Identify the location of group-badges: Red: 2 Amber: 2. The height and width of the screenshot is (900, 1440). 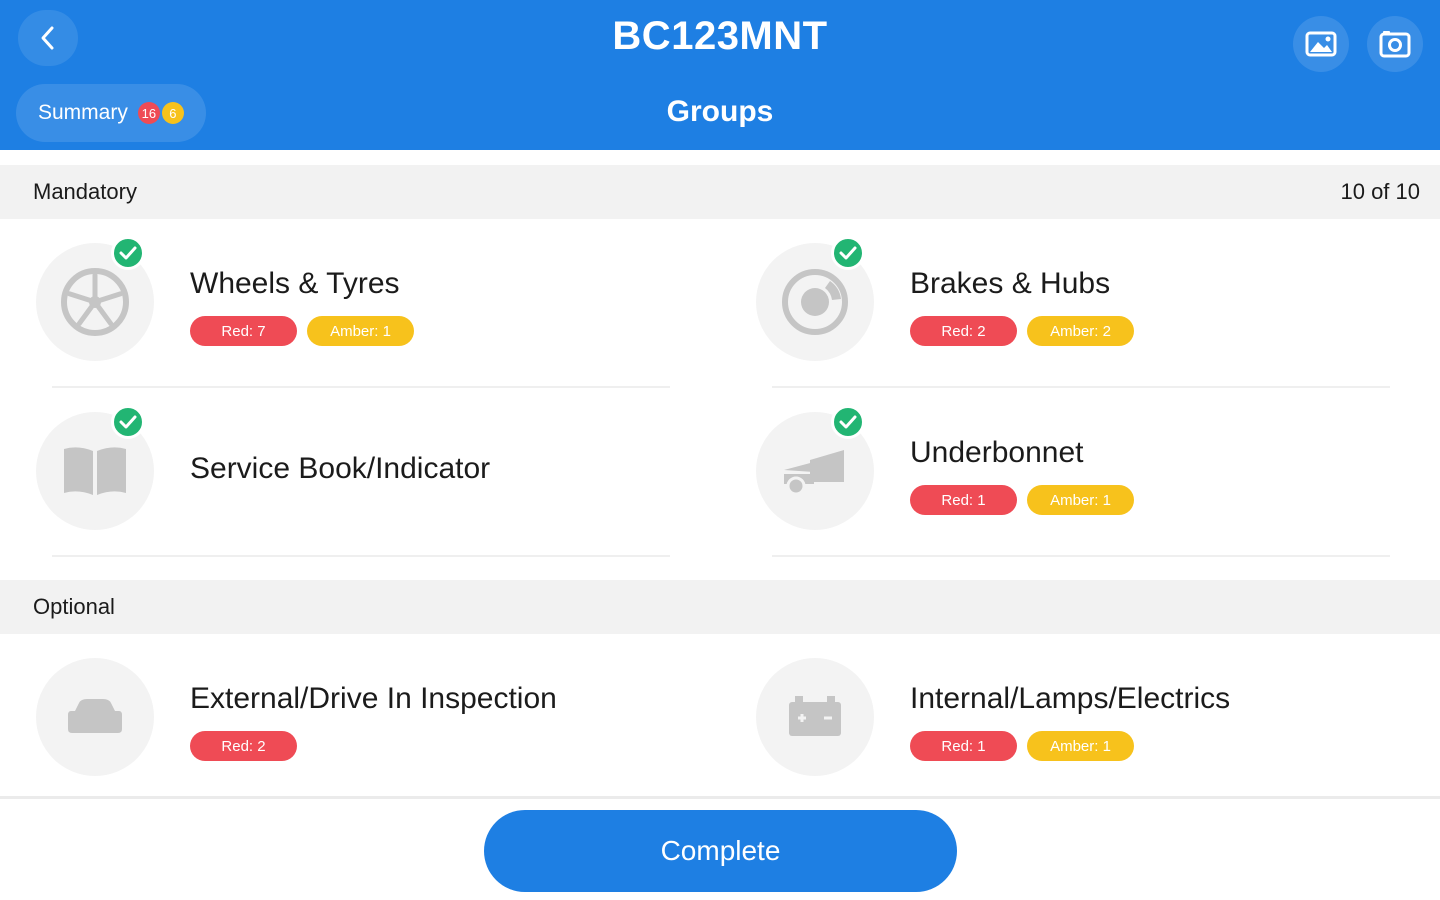
(1022, 331).